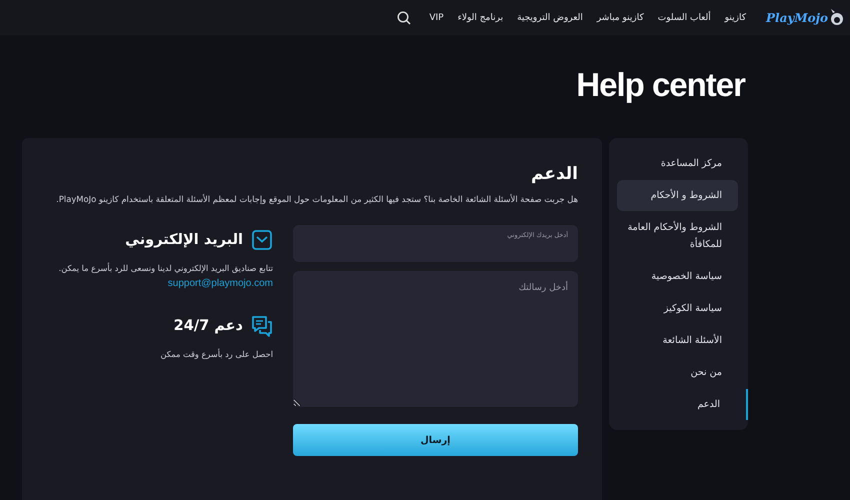 The image size is (850, 500). I want to click on nav-link: كازينو, so click(735, 17).